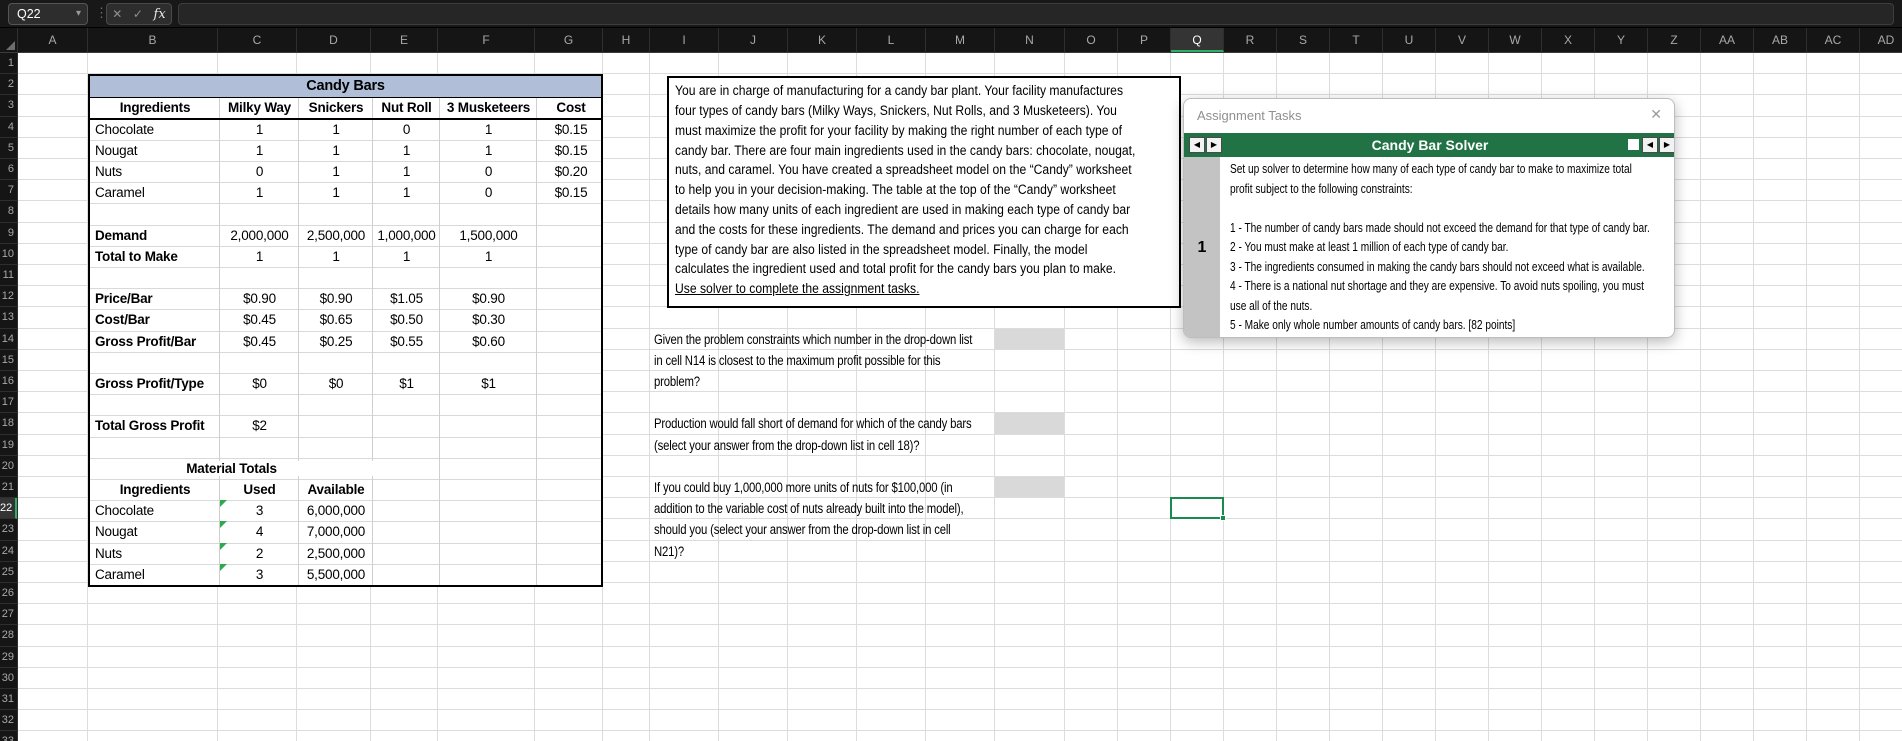  I want to click on row-header-31: 31, so click(8, 700).